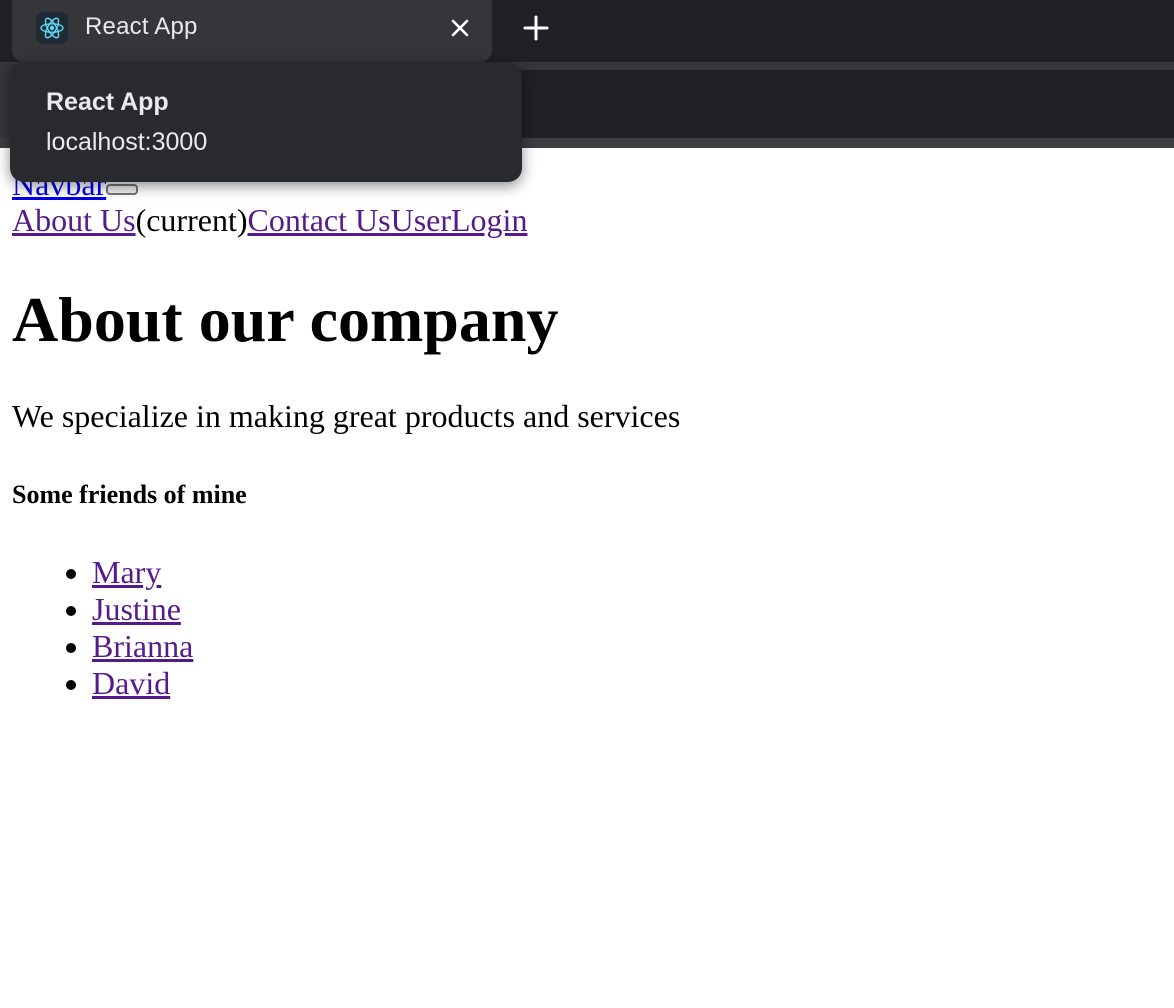  I want to click on browser-tab: React App, so click(252, 31).